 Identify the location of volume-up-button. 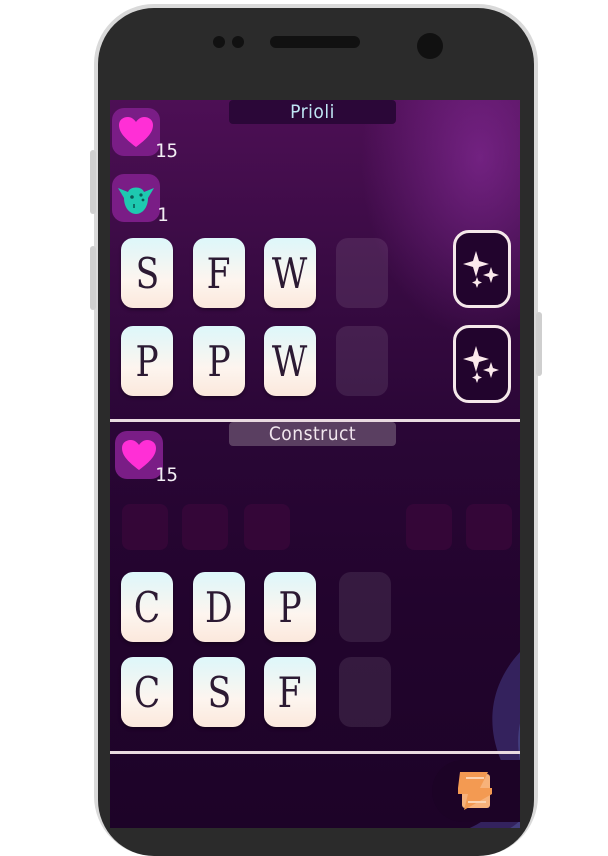
(93, 182).